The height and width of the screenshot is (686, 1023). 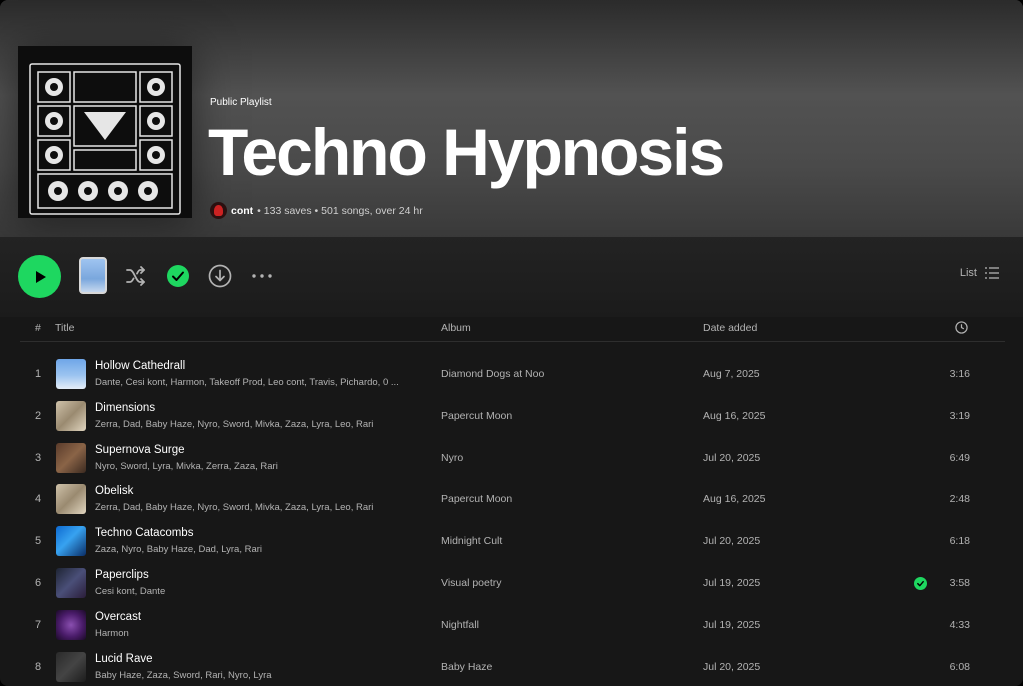 I want to click on saved-to-library-button, so click(x=178, y=276).